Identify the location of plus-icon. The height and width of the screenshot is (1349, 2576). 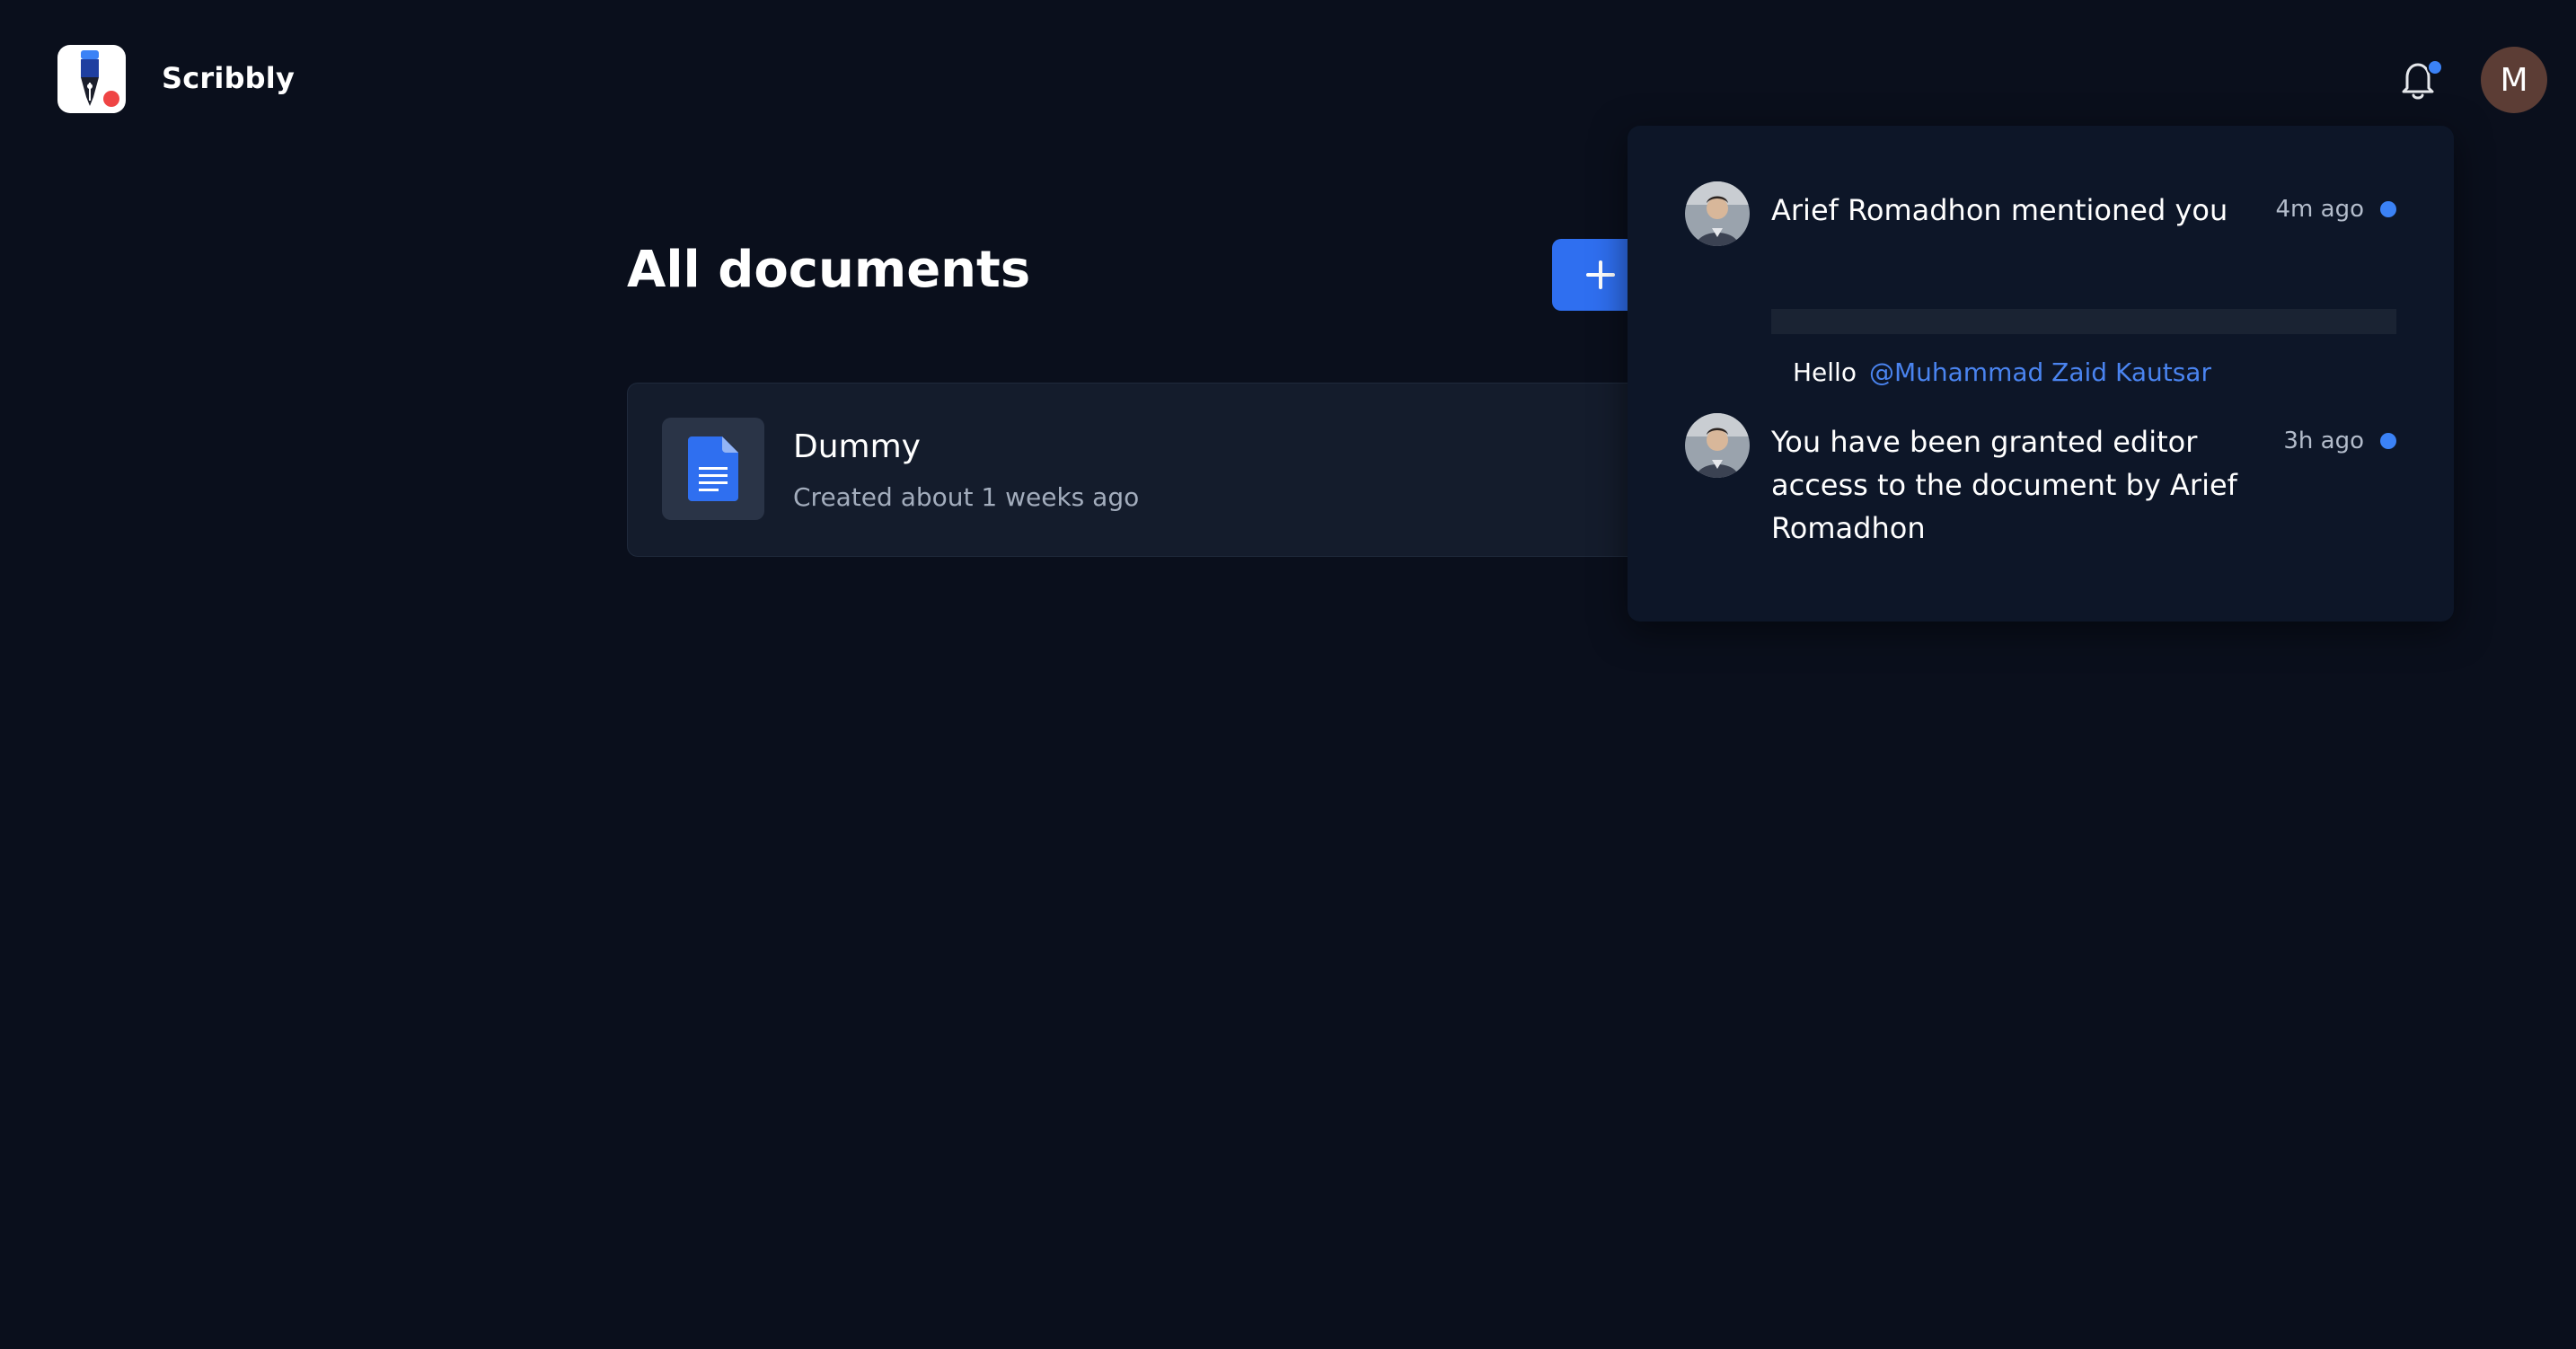
(1600, 274).